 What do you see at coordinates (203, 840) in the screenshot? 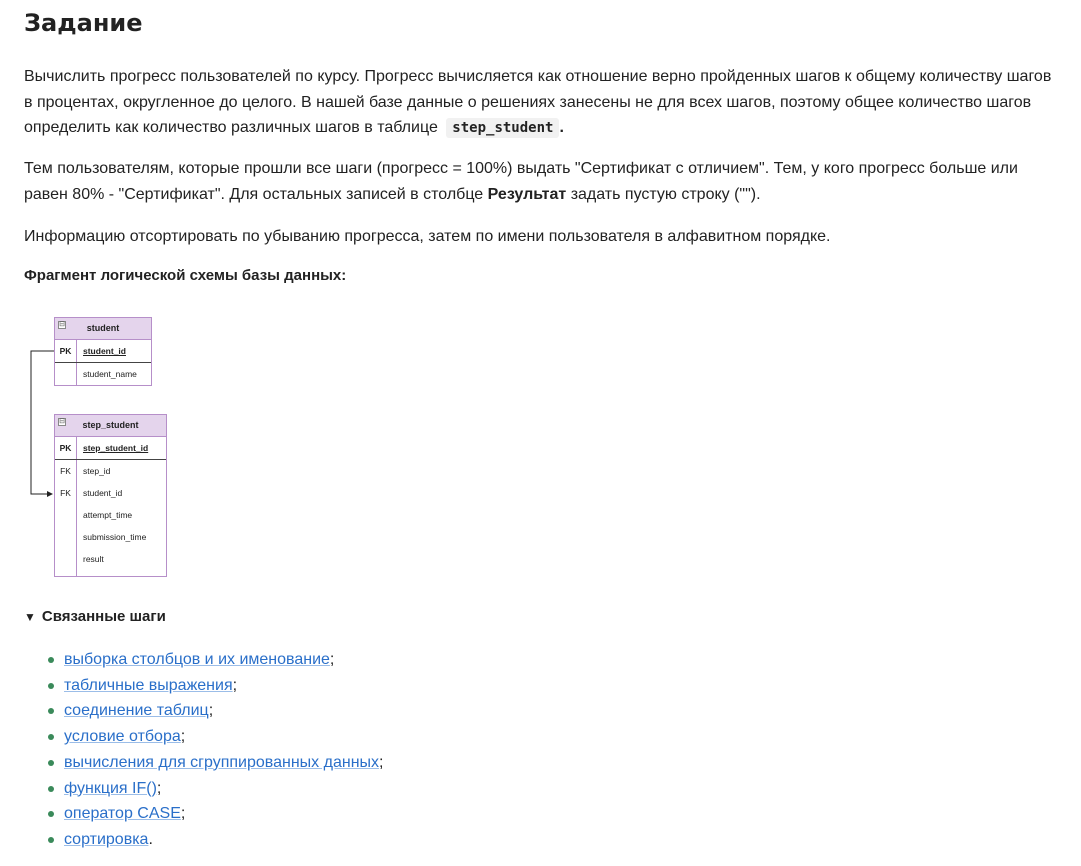
I see `list-item: сортировка.` at bounding box center [203, 840].